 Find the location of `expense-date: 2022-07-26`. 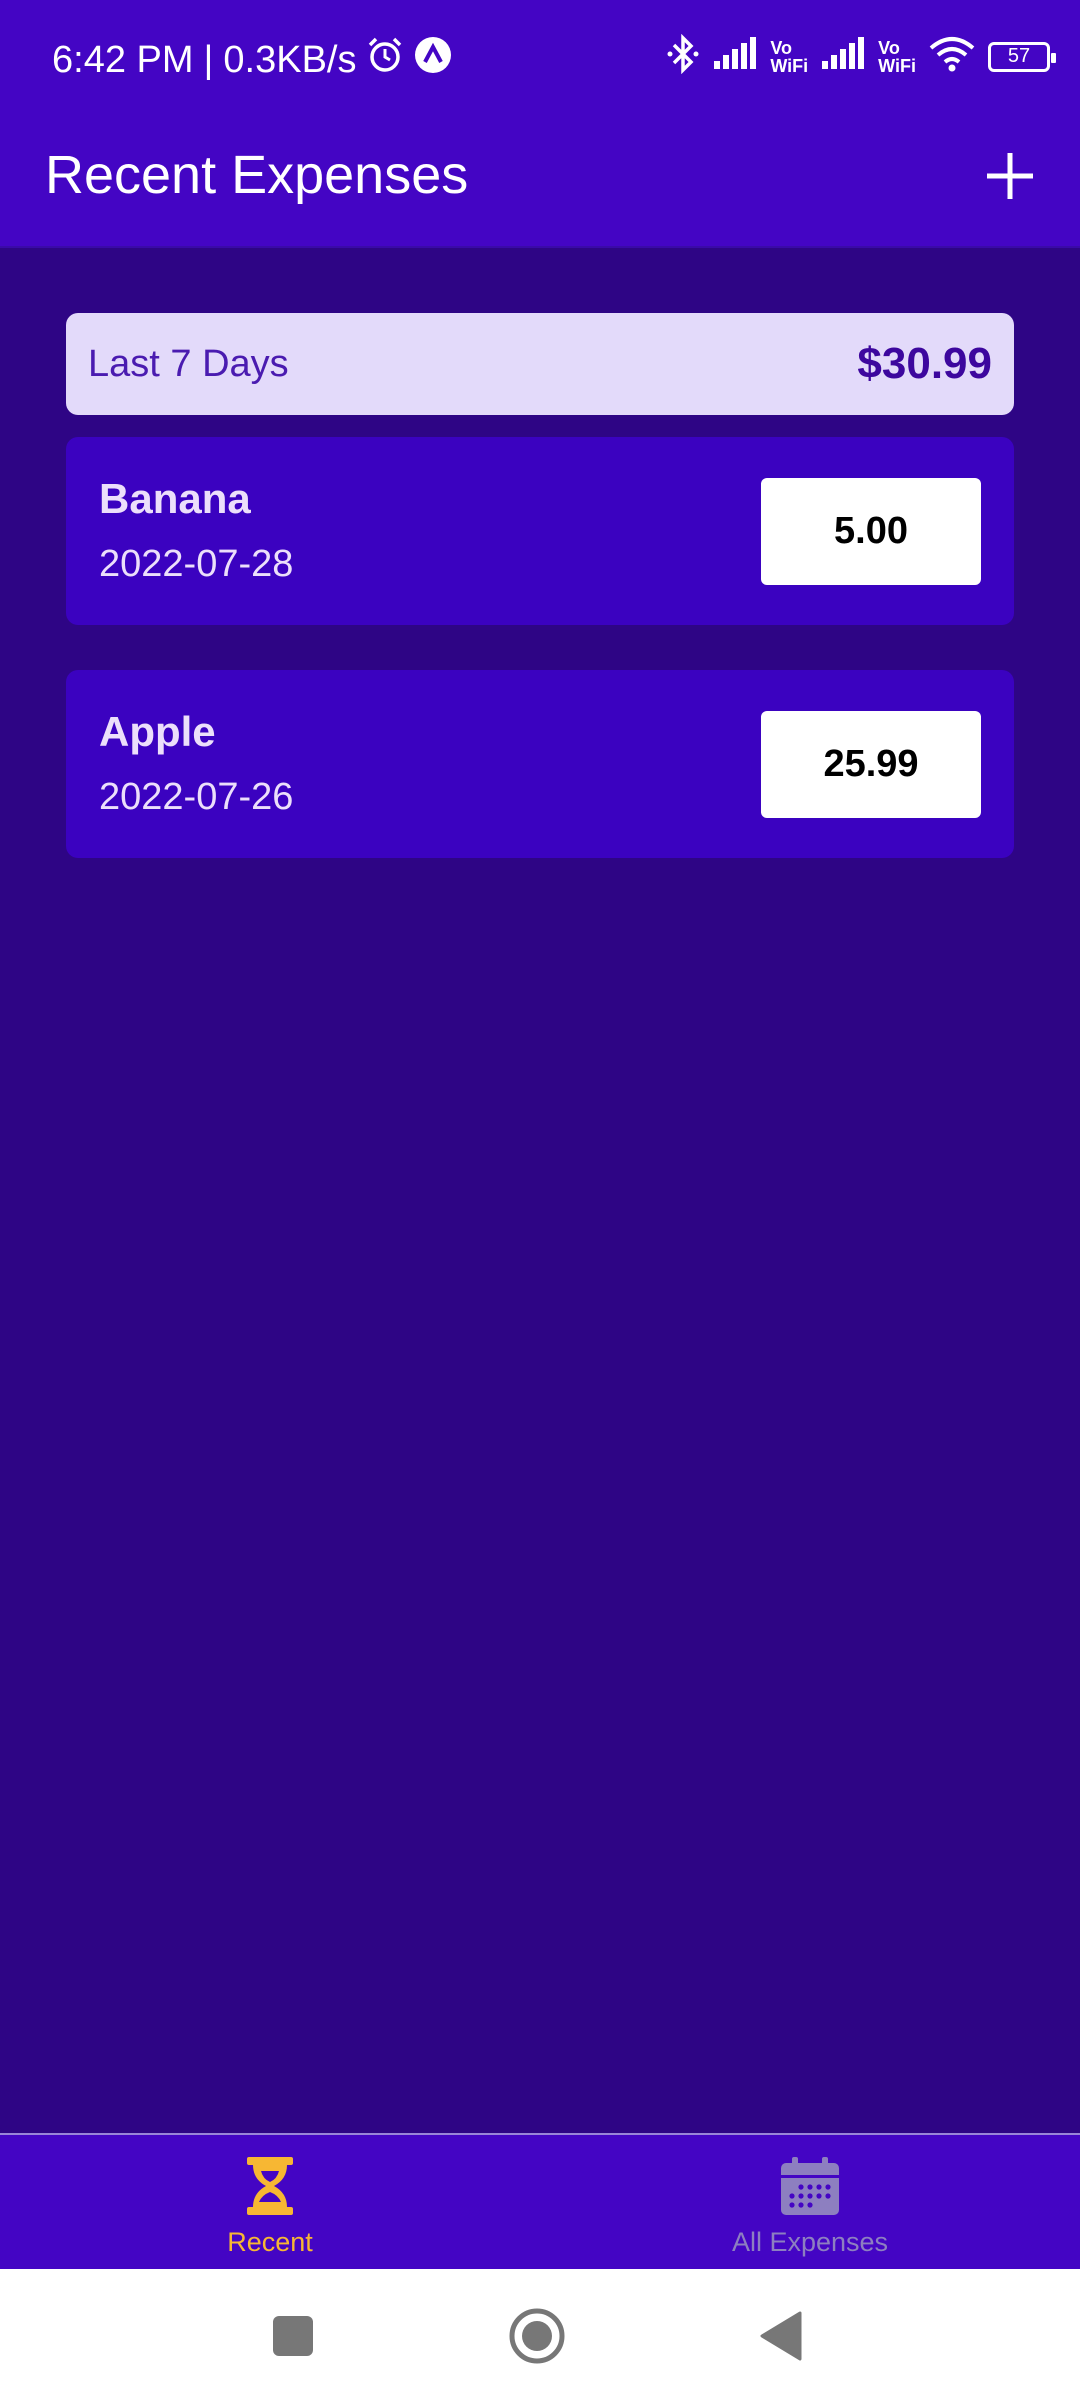

expense-date: 2022-07-26 is located at coordinates (196, 797).